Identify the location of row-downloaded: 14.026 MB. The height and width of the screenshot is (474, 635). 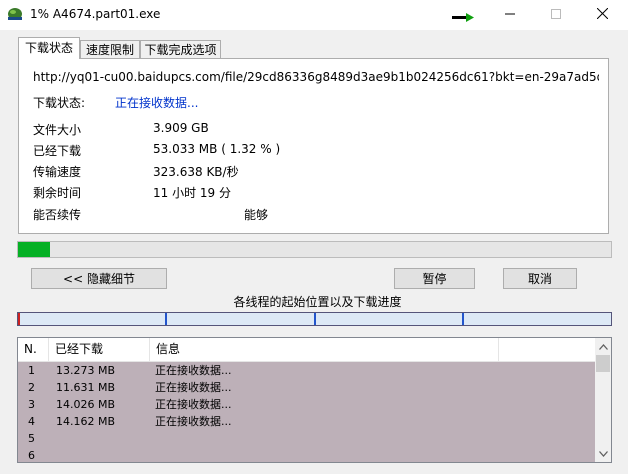
(86, 404).